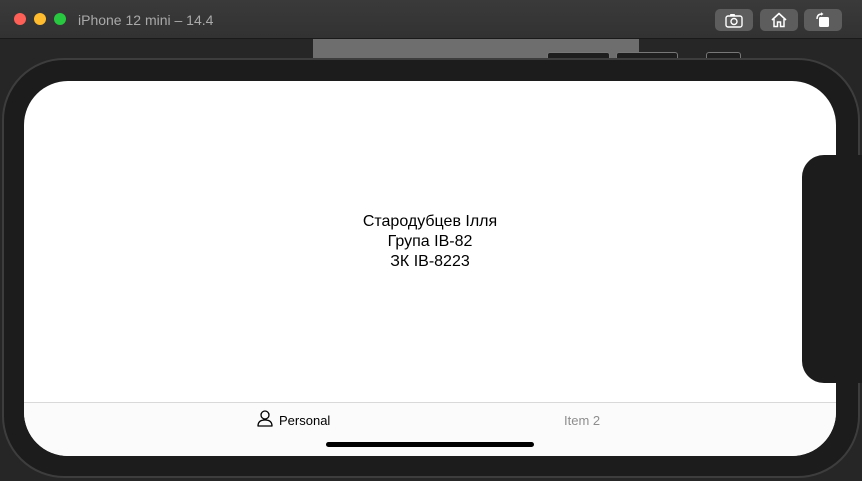  What do you see at coordinates (832, 269) in the screenshot?
I see `sensor-housing-notch` at bounding box center [832, 269].